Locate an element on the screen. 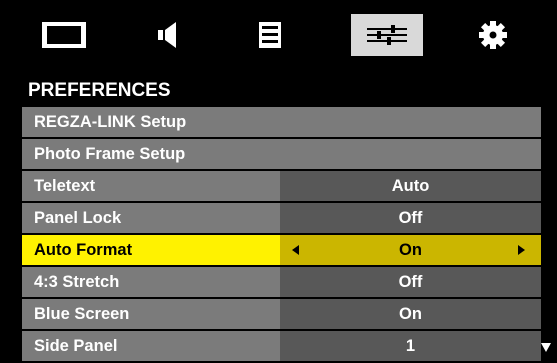  page-title: PREFERENCES is located at coordinates (99, 90).